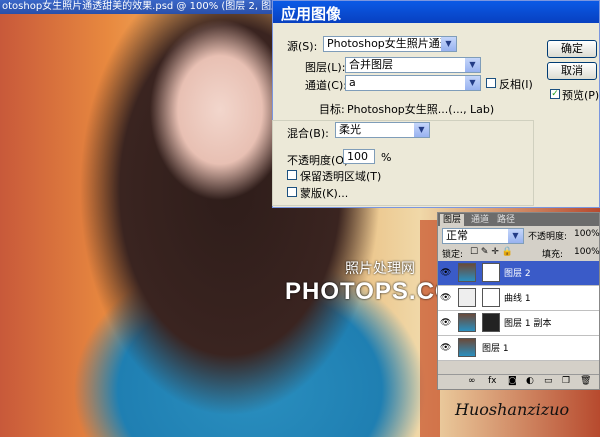 The width and height of the screenshot is (600, 437). Describe the element at coordinates (528, 324) in the screenshot. I see `layer-name: 图层 1 副本` at that location.